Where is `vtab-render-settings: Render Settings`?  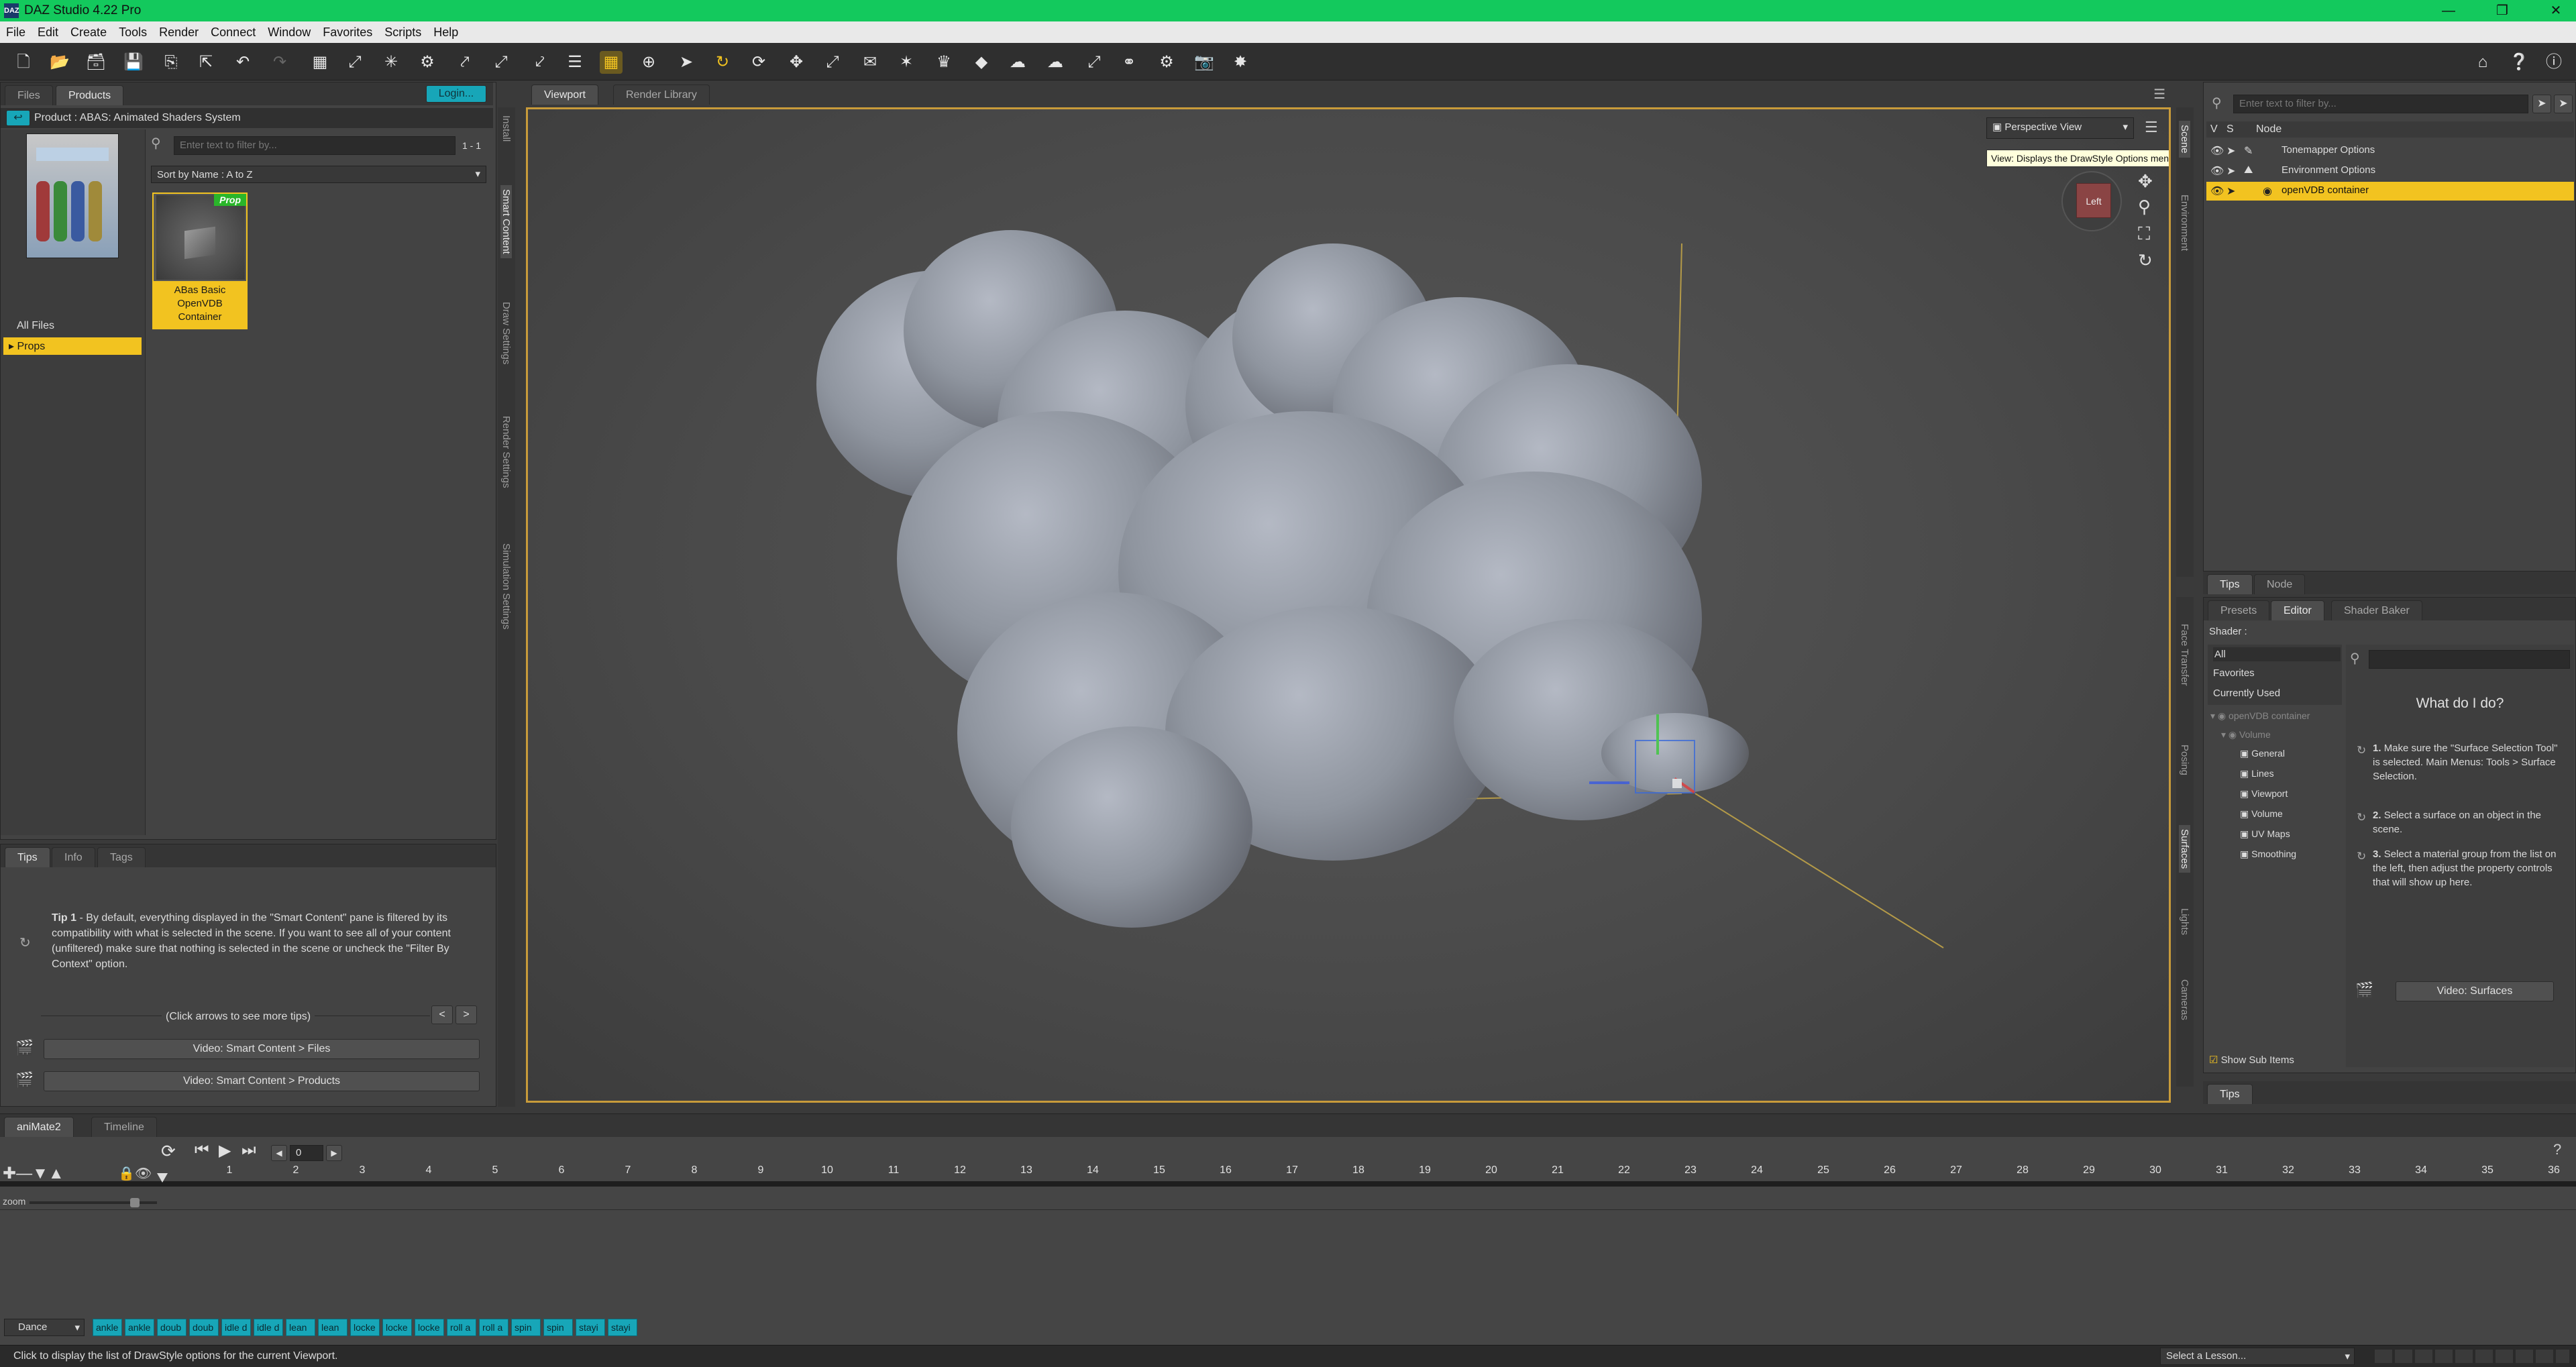
vtab-render-settings: Render Settings is located at coordinates (506, 452).